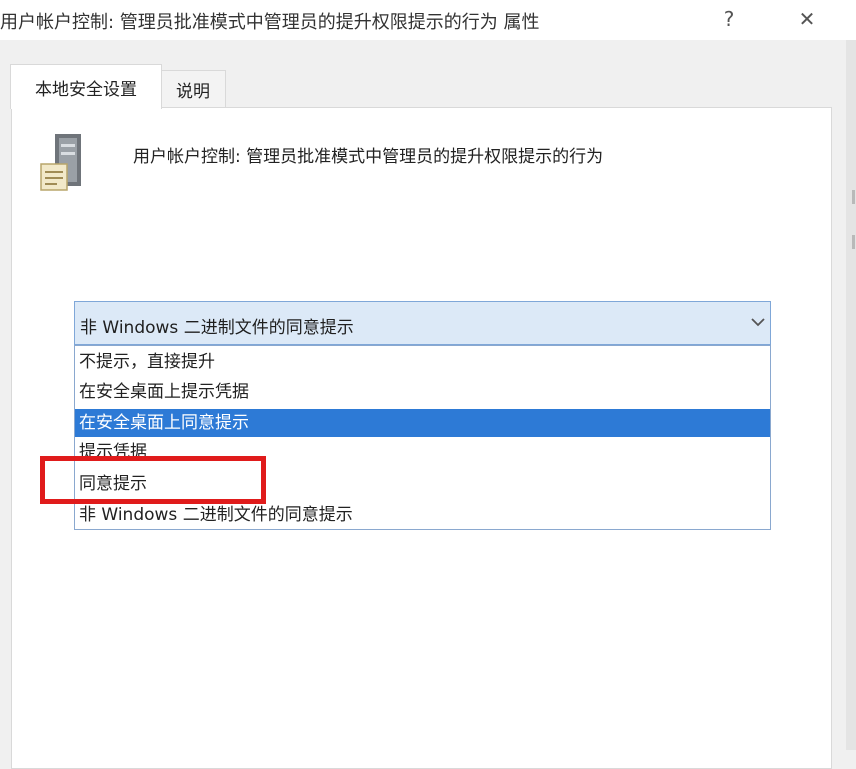  Describe the element at coordinates (270, 22) in the screenshot. I see `window-title: 用户帐户控制: 管理员批准模式中管理员的提升权限提示的行为 属性` at that location.